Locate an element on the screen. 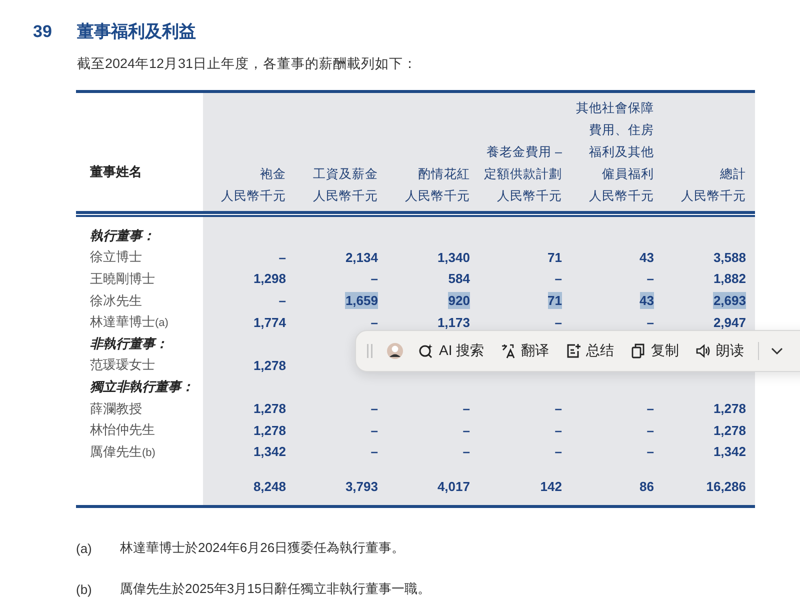  group-label: 獨立非執行董事： is located at coordinates (142, 387).